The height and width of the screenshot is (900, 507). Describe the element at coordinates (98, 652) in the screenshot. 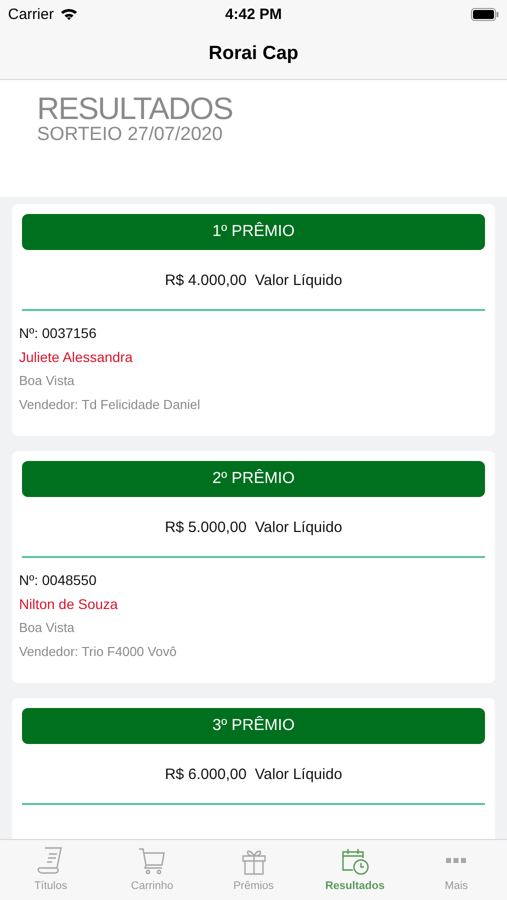

I see `seller-name: Vendedor: Trio F4000 Vovô` at that location.